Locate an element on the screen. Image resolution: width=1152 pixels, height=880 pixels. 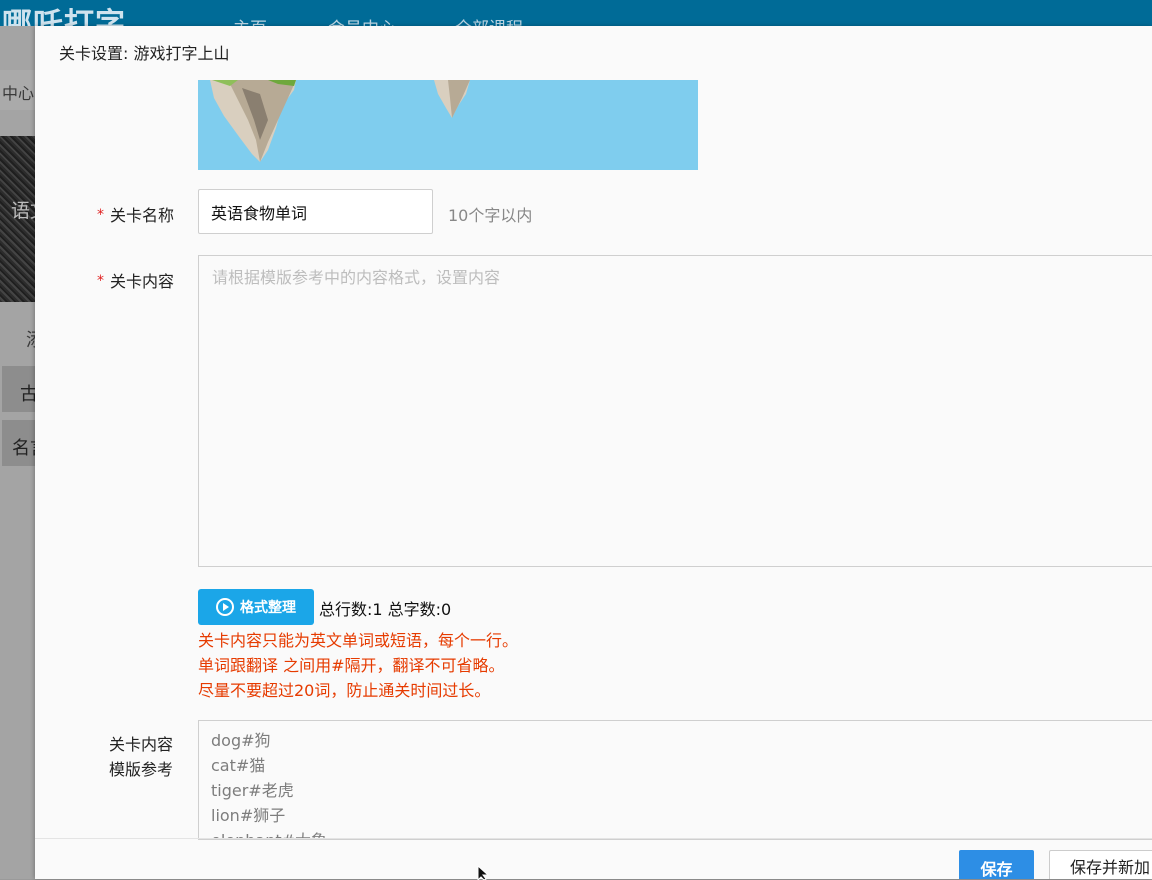
template-line: cat#猫 is located at coordinates (238, 765).